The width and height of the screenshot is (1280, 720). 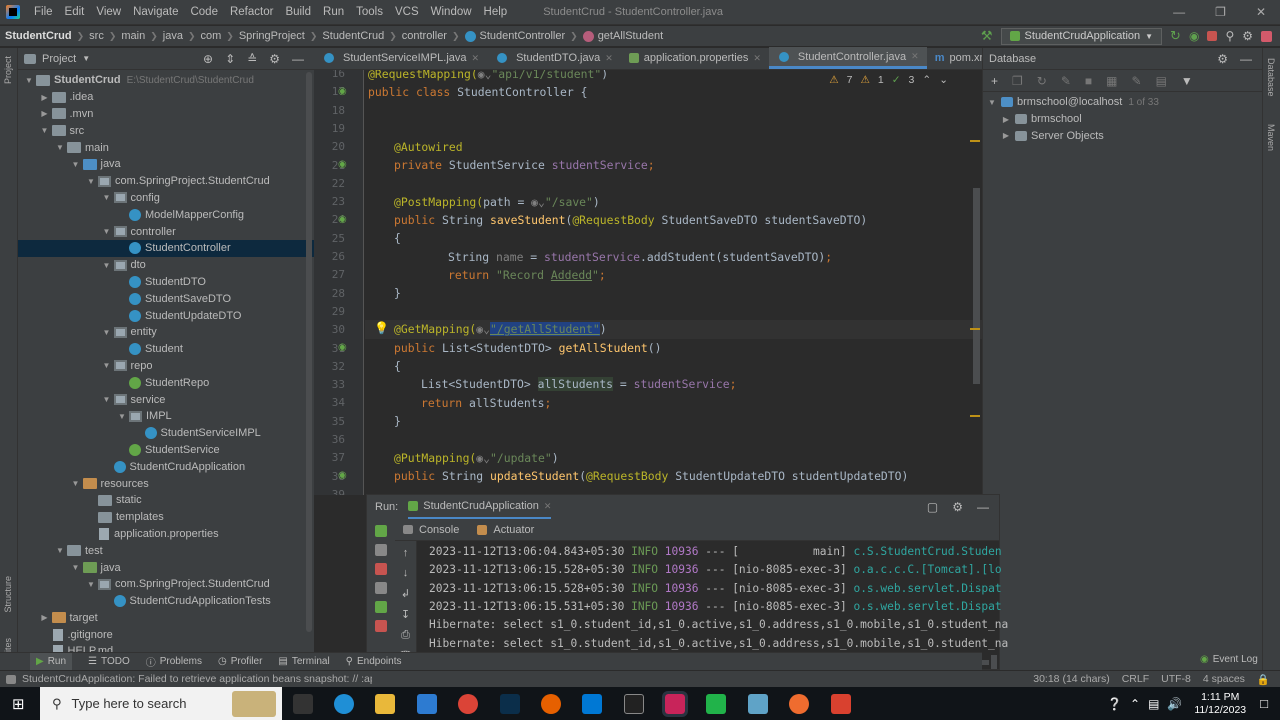 I want to click on console-icon: ▤, so click(x=1161, y=81).